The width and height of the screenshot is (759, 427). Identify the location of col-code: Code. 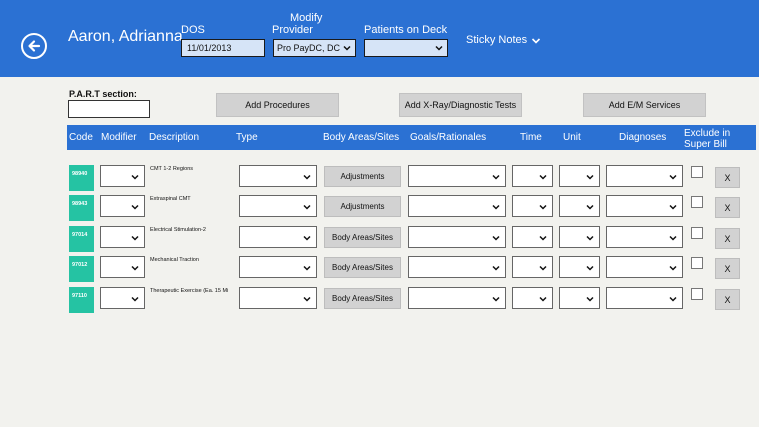
(81, 137).